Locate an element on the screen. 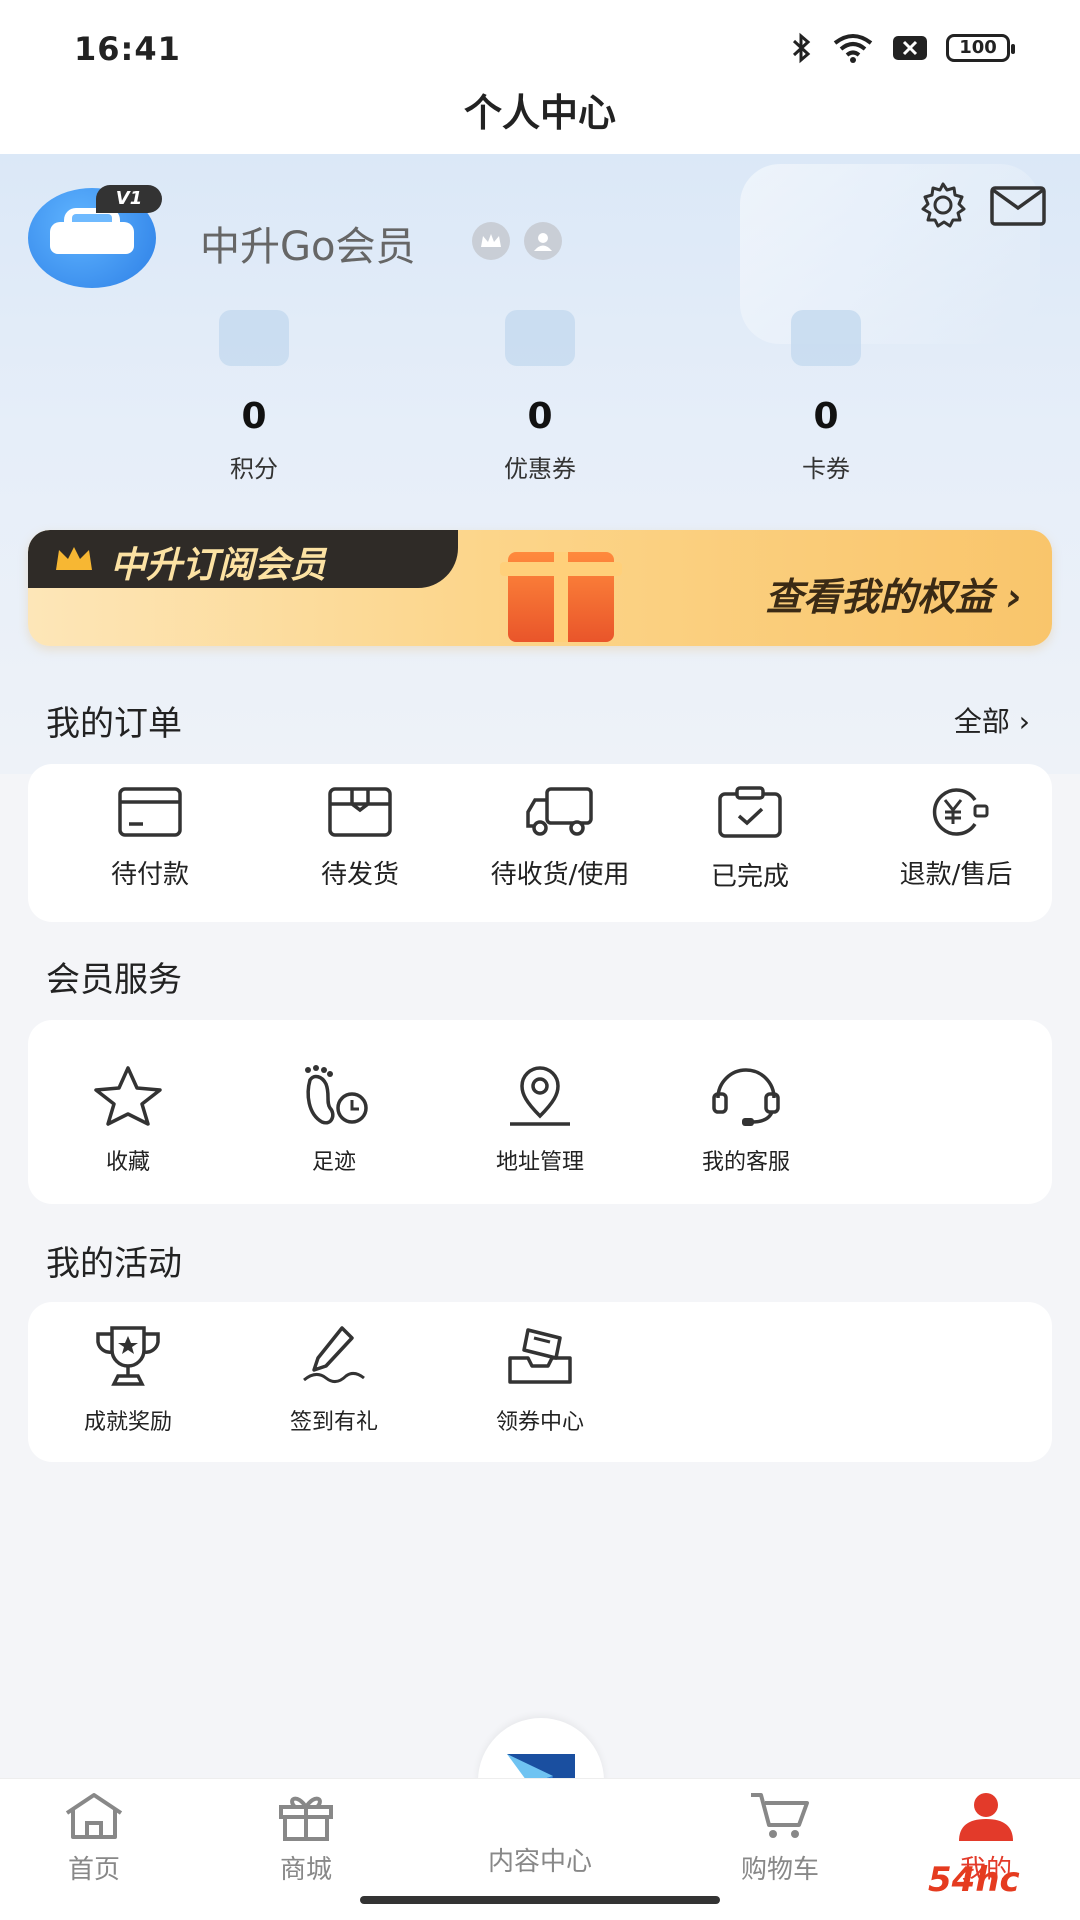 The height and width of the screenshot is (1920, 1080). tab-home: 首页 is located at coordinates (94, 1838).